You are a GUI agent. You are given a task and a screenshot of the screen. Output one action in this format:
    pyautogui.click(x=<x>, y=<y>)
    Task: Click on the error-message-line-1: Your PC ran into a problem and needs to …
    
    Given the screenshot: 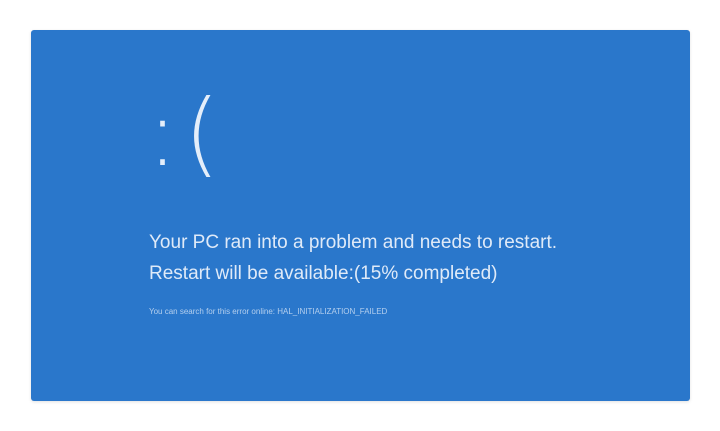 What is the action you would take?
    pyautogui.click(x=353, y=242)
    